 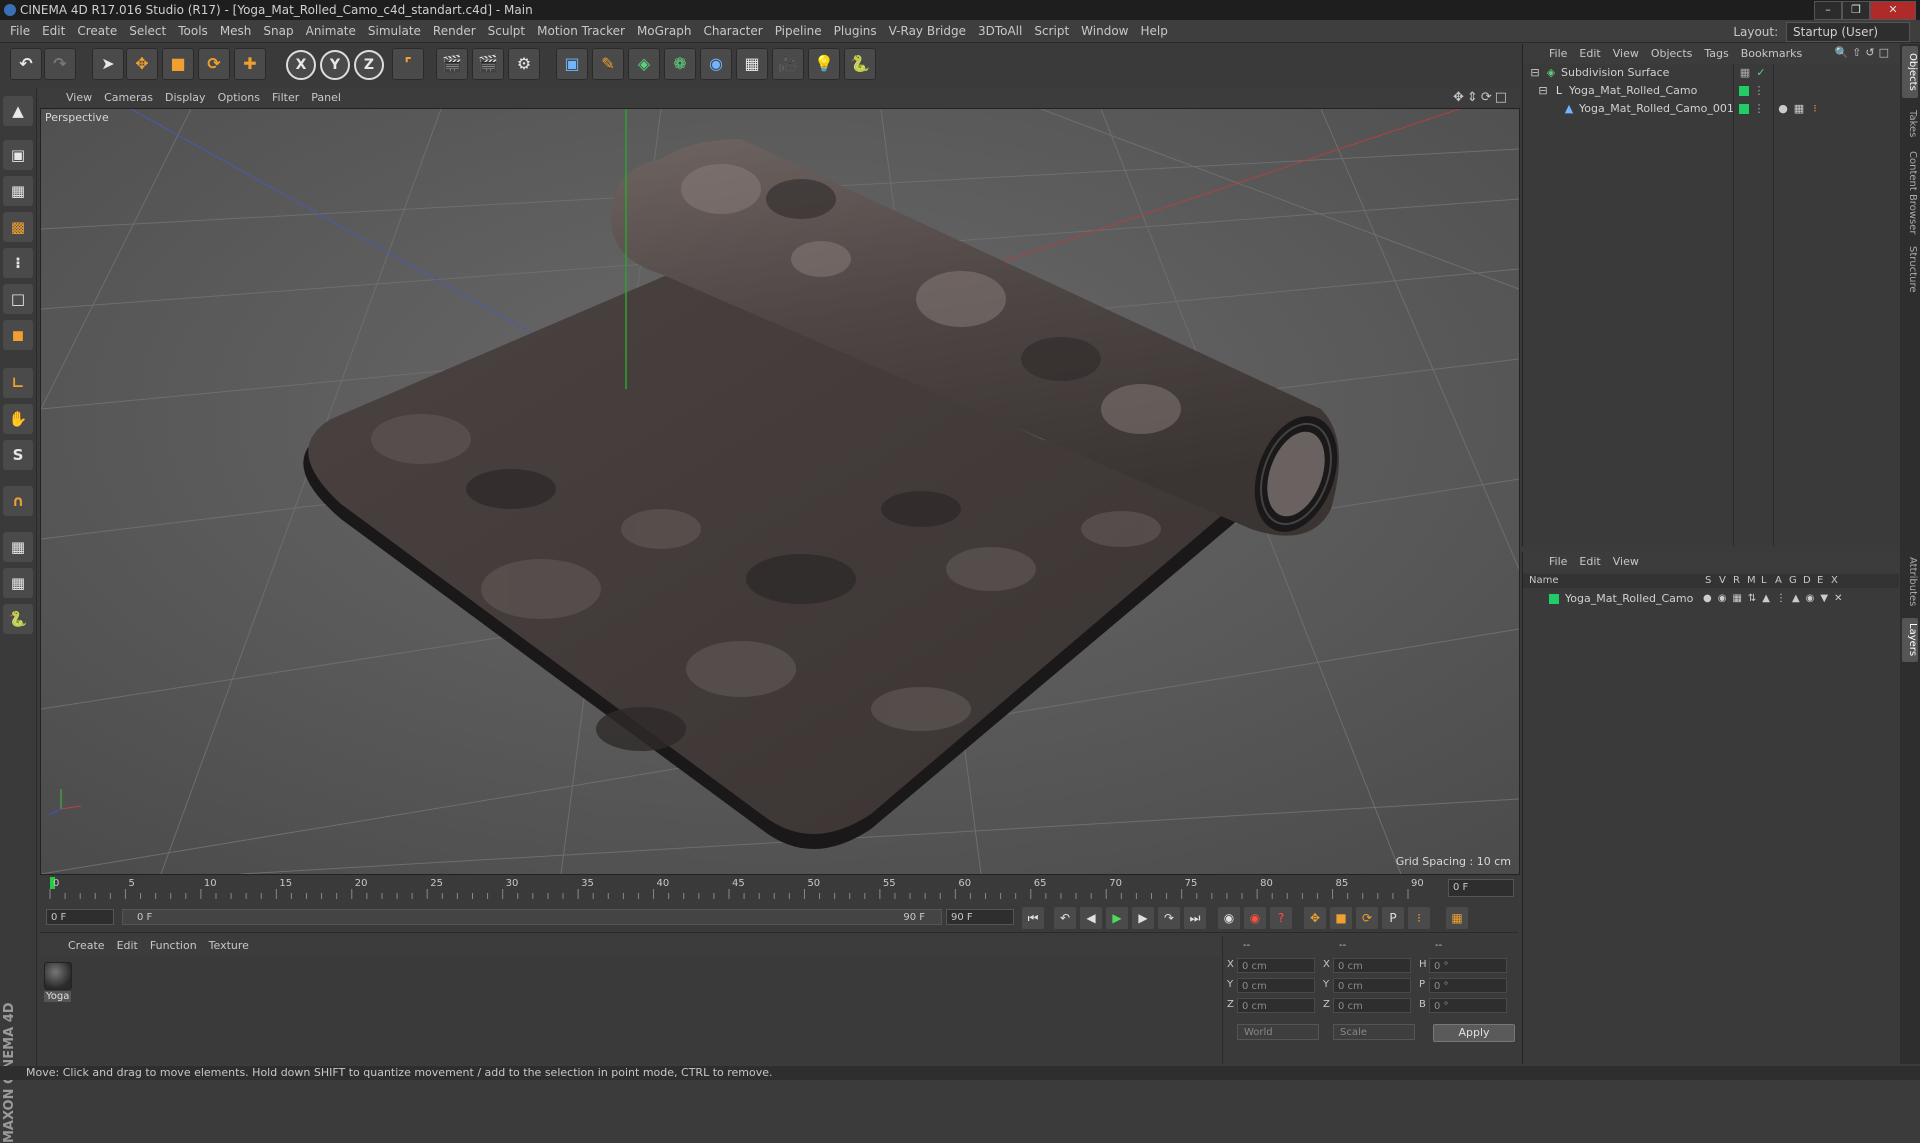 What do you see at coordinates (173, 946) in the screenshot?
I see `material-menu-function: Function` at bounding box center [173, 946].